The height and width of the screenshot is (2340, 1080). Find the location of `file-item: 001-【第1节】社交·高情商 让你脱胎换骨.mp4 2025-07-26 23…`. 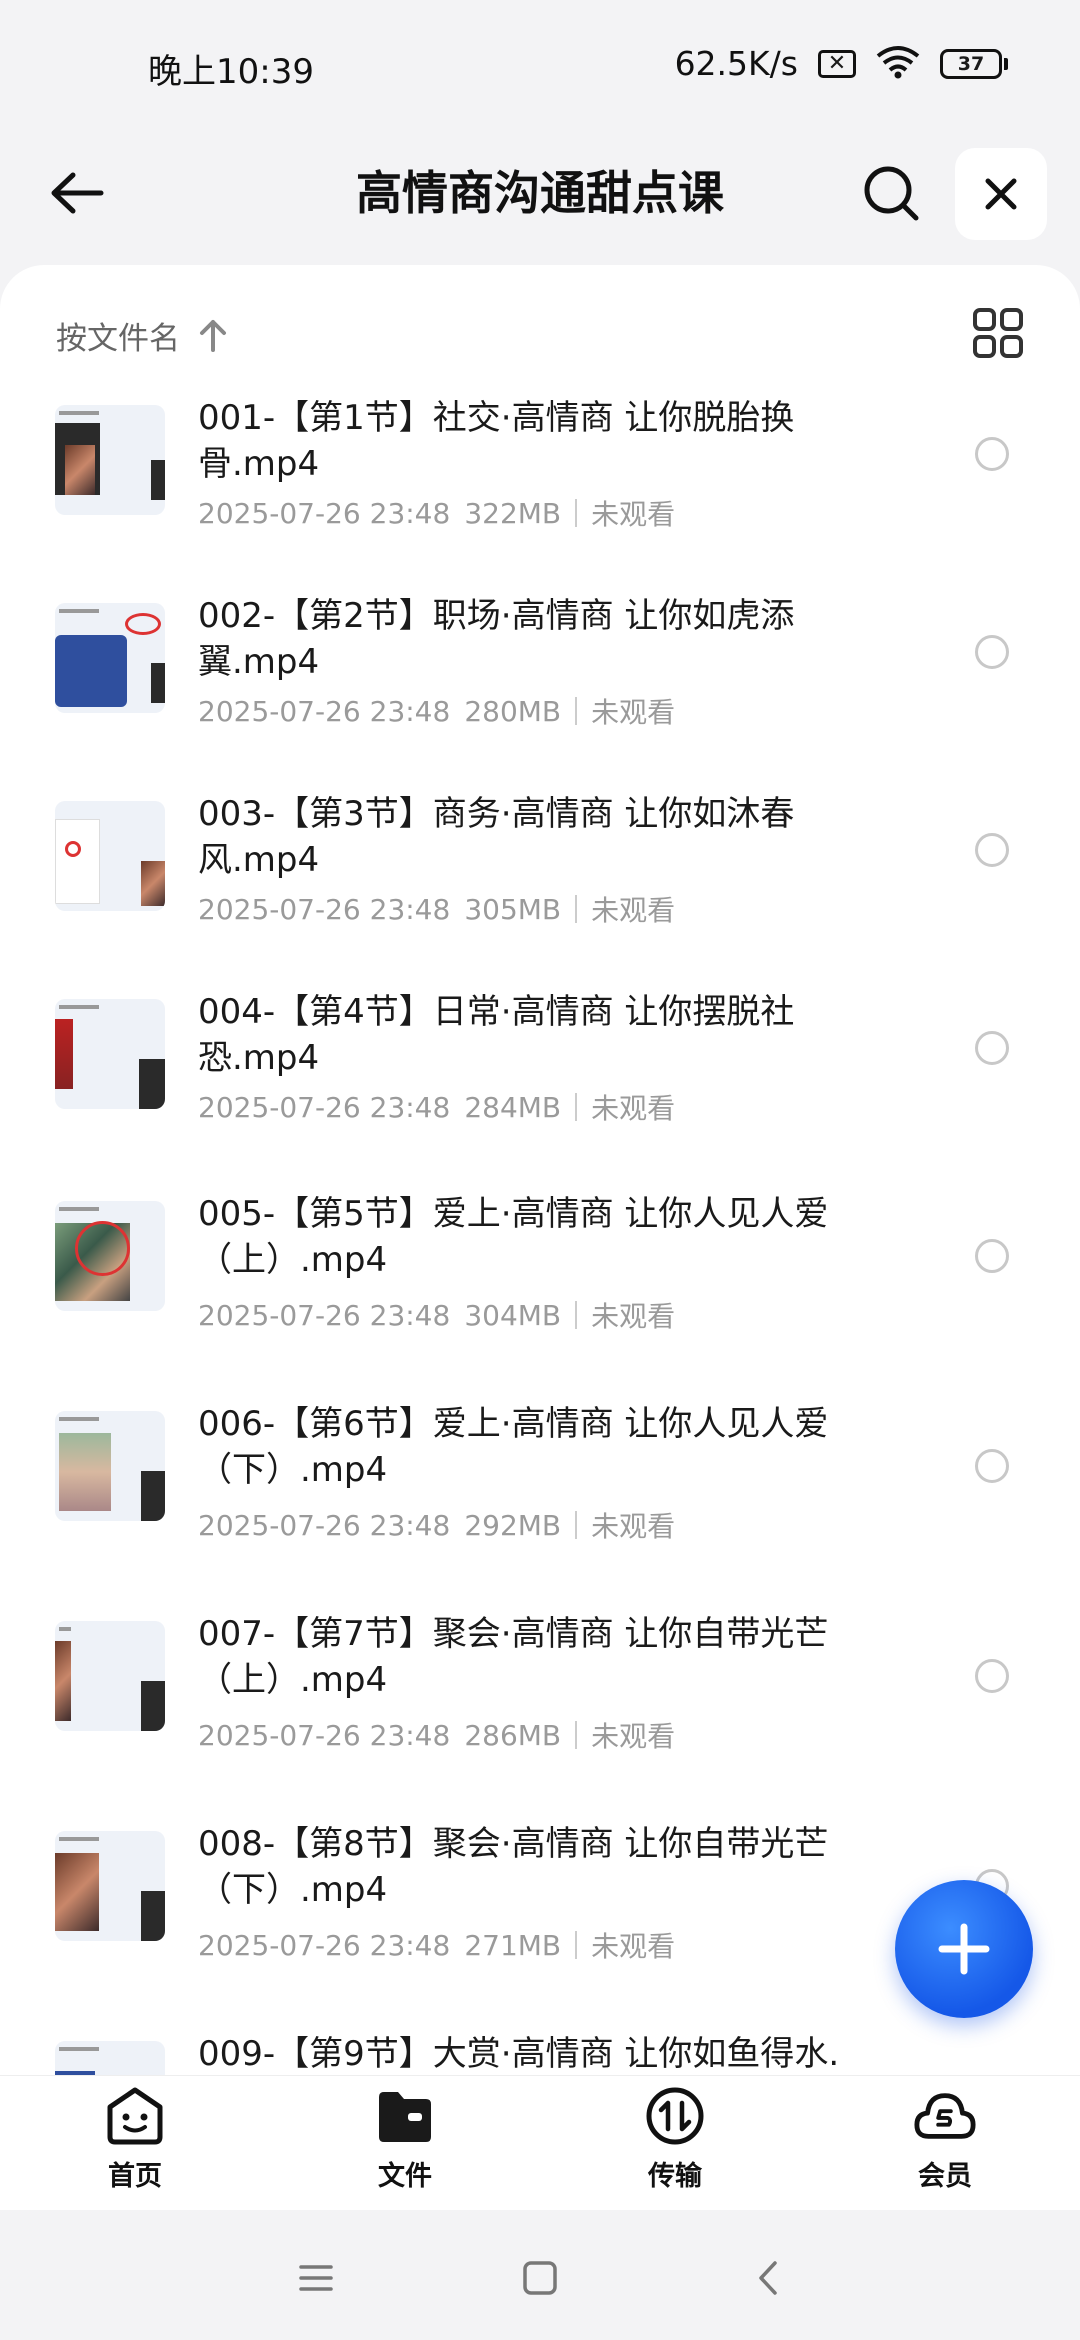

file-item: 001-【第1节】社交·高情商 让你脱胎换骨.mp4 2025-07-26 23… is located at coordinates (540, 494).